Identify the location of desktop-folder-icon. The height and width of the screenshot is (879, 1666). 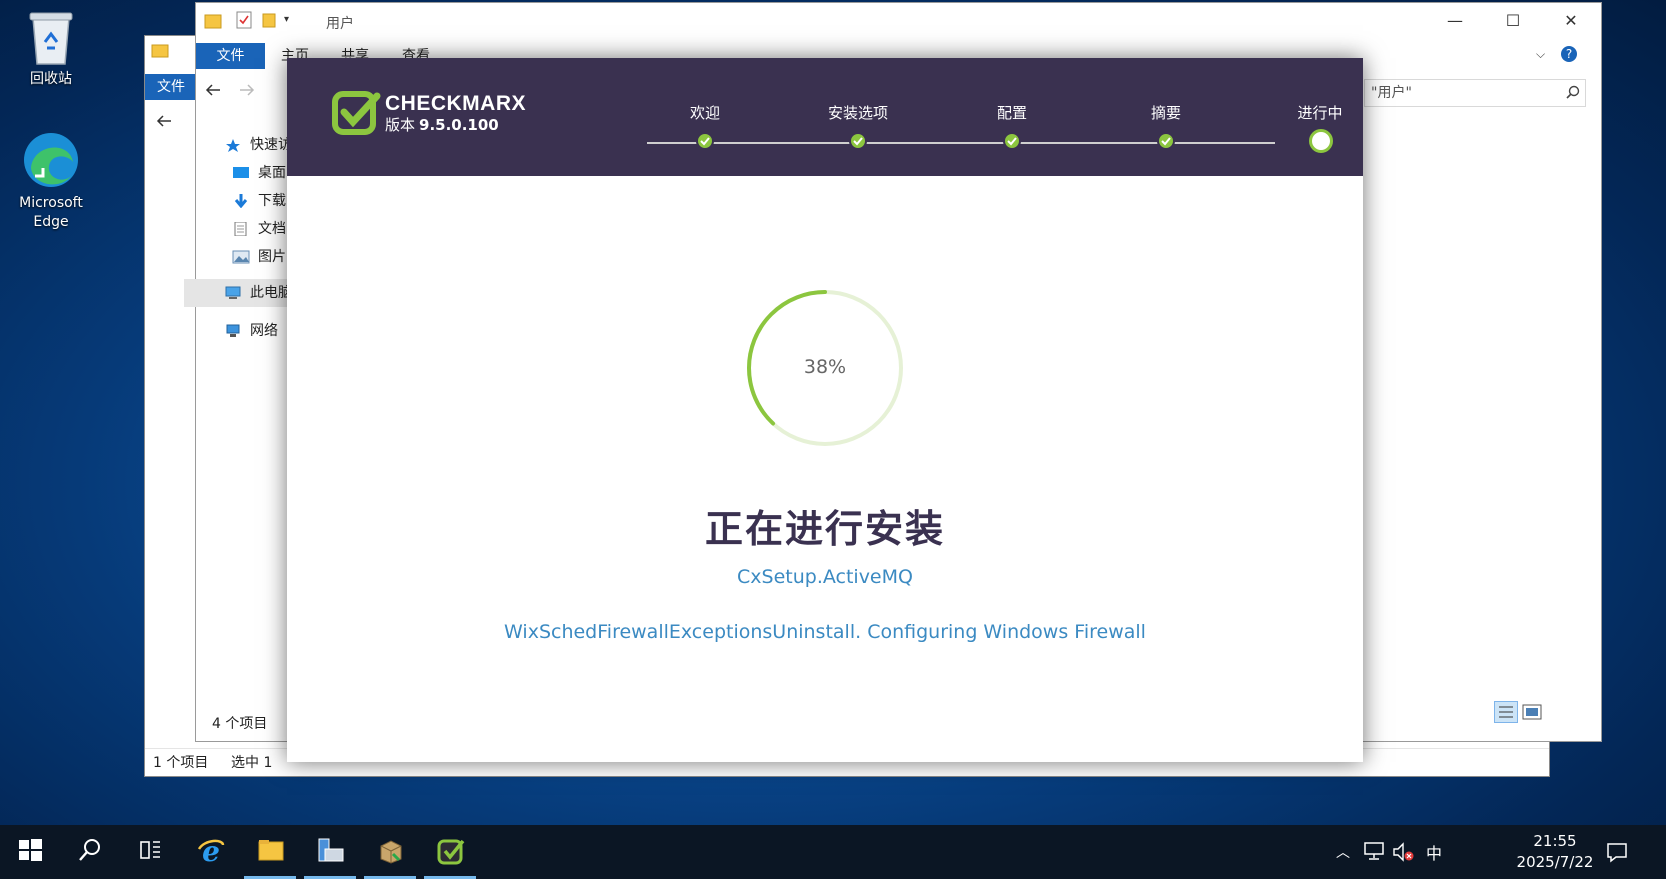
(241, 172).